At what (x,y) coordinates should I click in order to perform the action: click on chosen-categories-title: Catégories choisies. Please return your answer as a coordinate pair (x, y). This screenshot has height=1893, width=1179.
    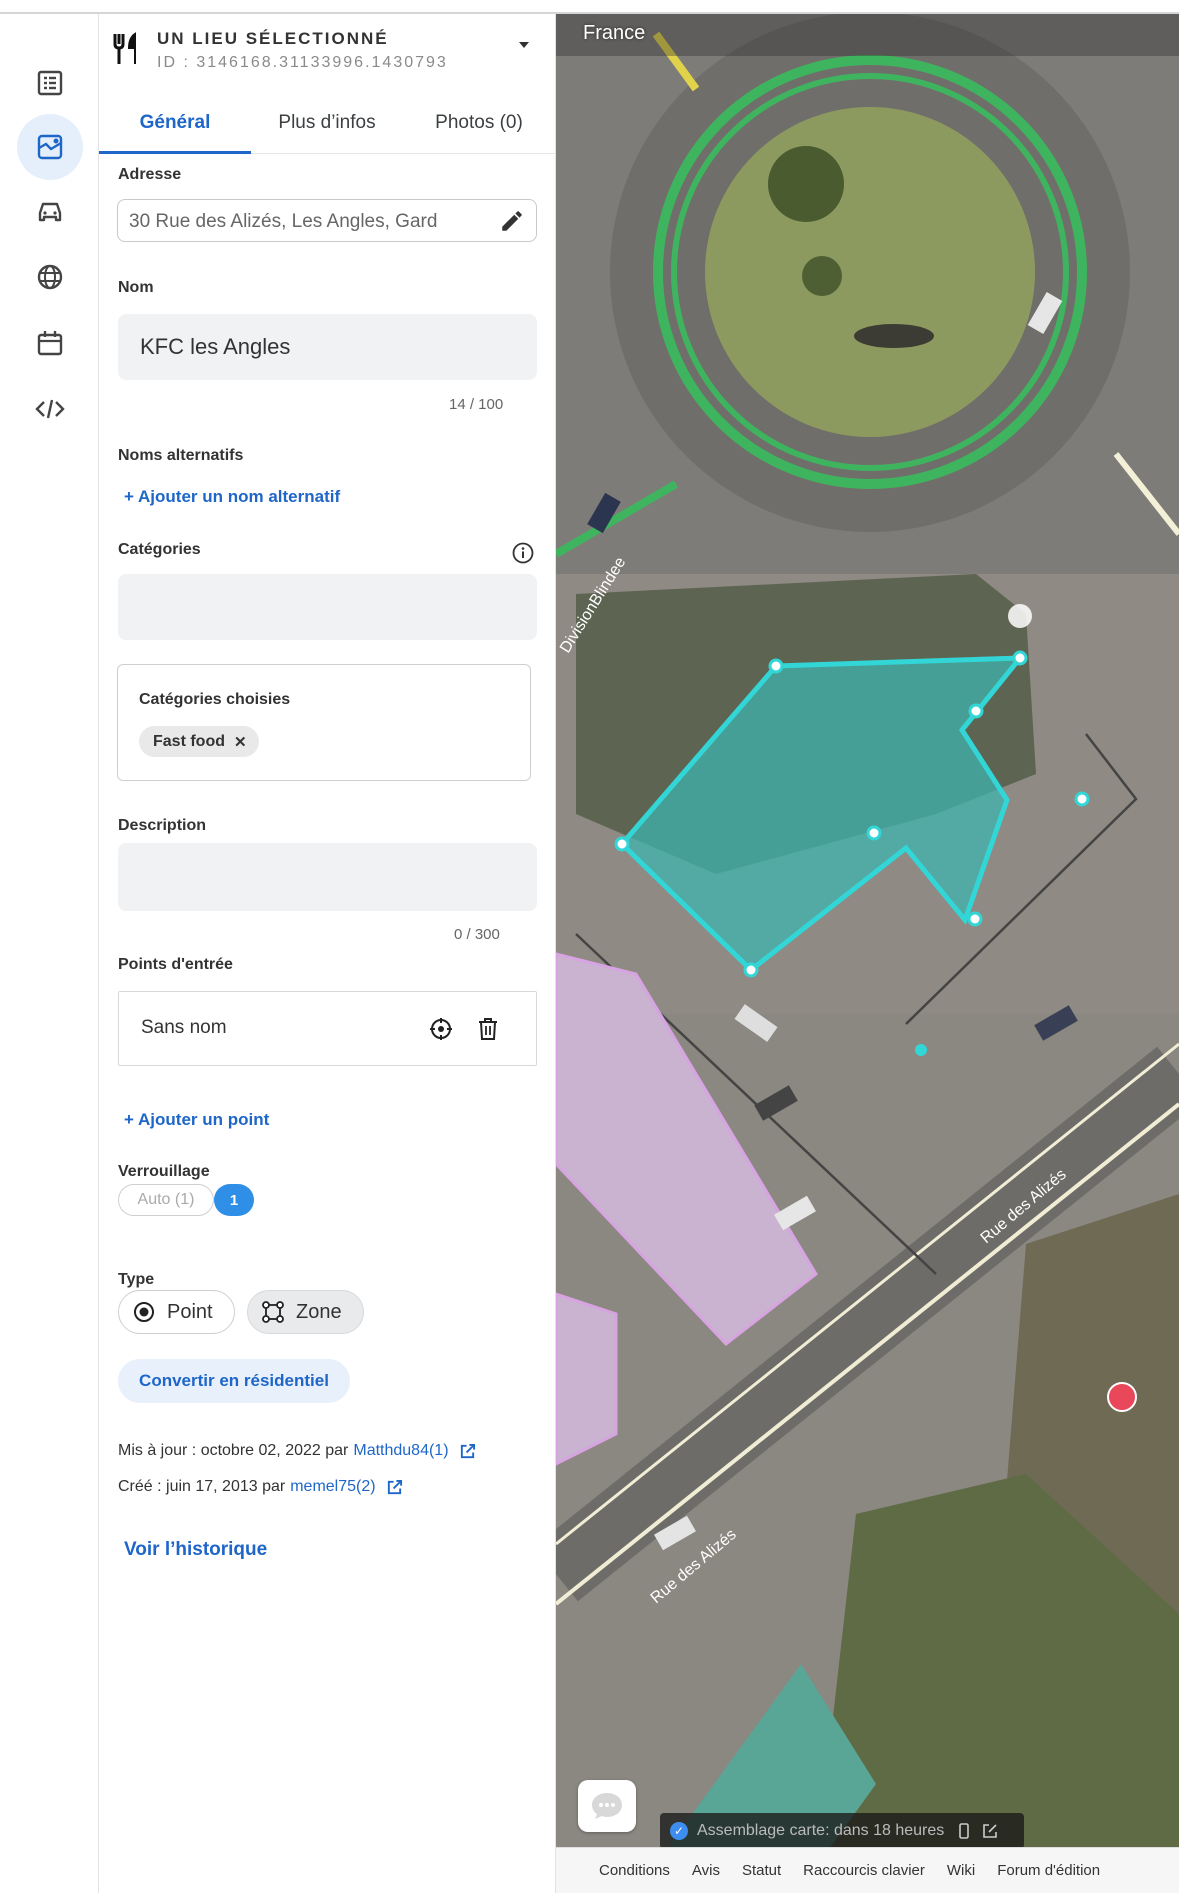
    Looking at the image, I should click on (215, 699).